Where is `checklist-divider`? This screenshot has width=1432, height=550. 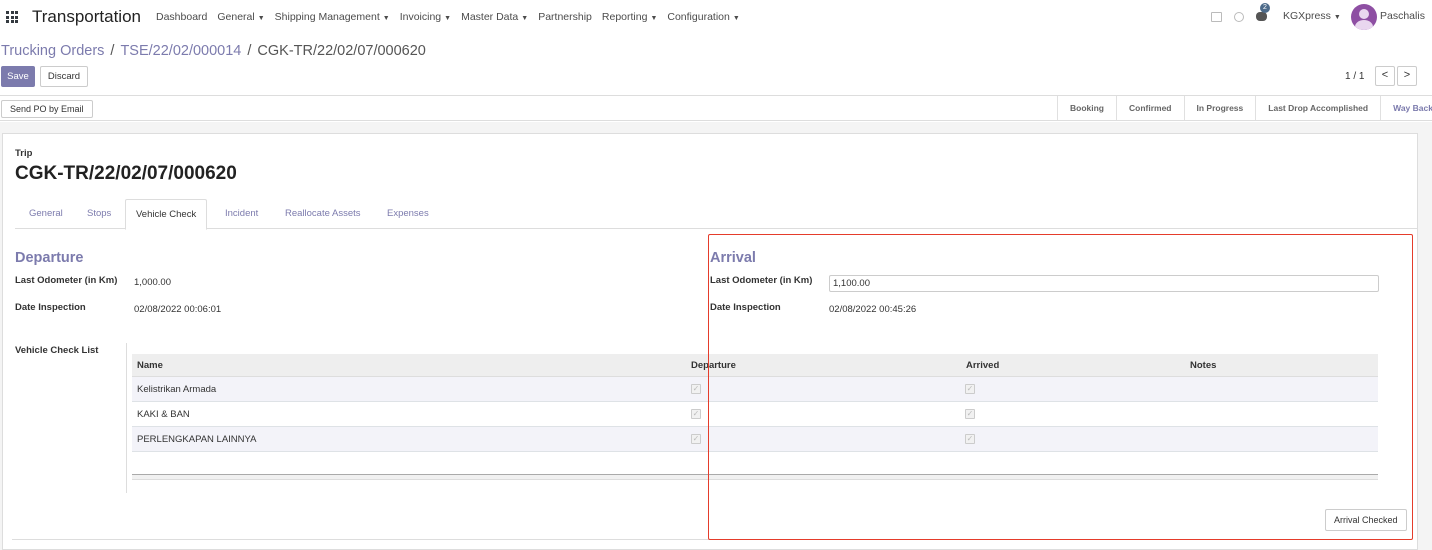
checklist-divider is located at coordinates (126, 418).